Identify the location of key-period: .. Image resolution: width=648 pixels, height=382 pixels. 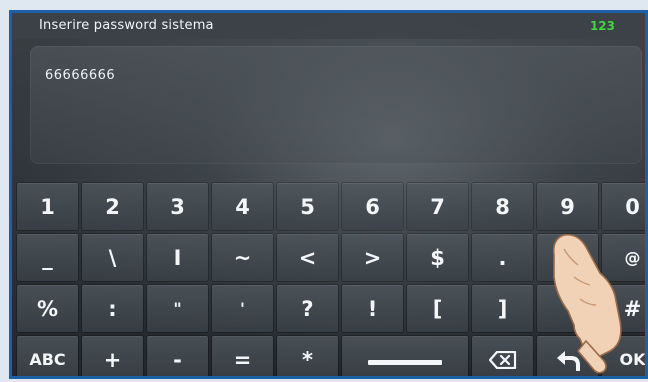
(502, 257).